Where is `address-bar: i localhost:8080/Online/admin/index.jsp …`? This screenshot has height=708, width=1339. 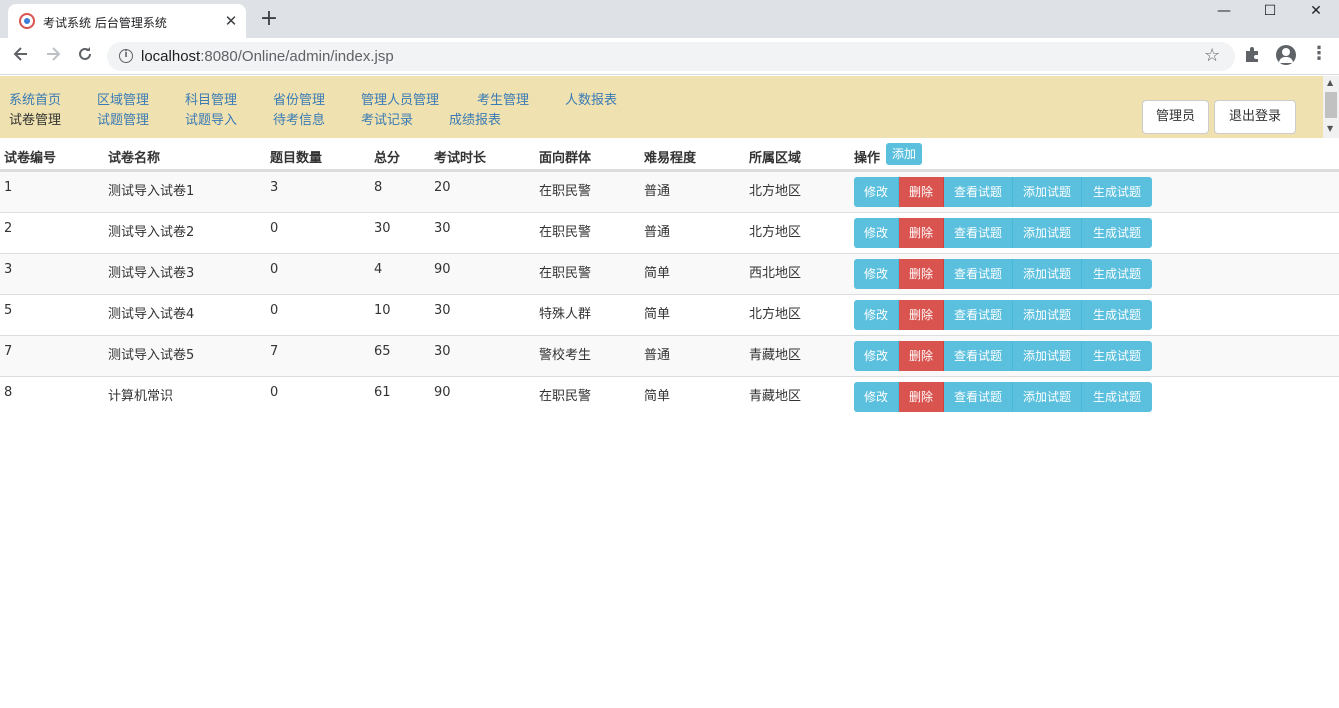 address-bar: i localhost:8080/Online/admin/index.jsp … is located at coordinates (671, 56).